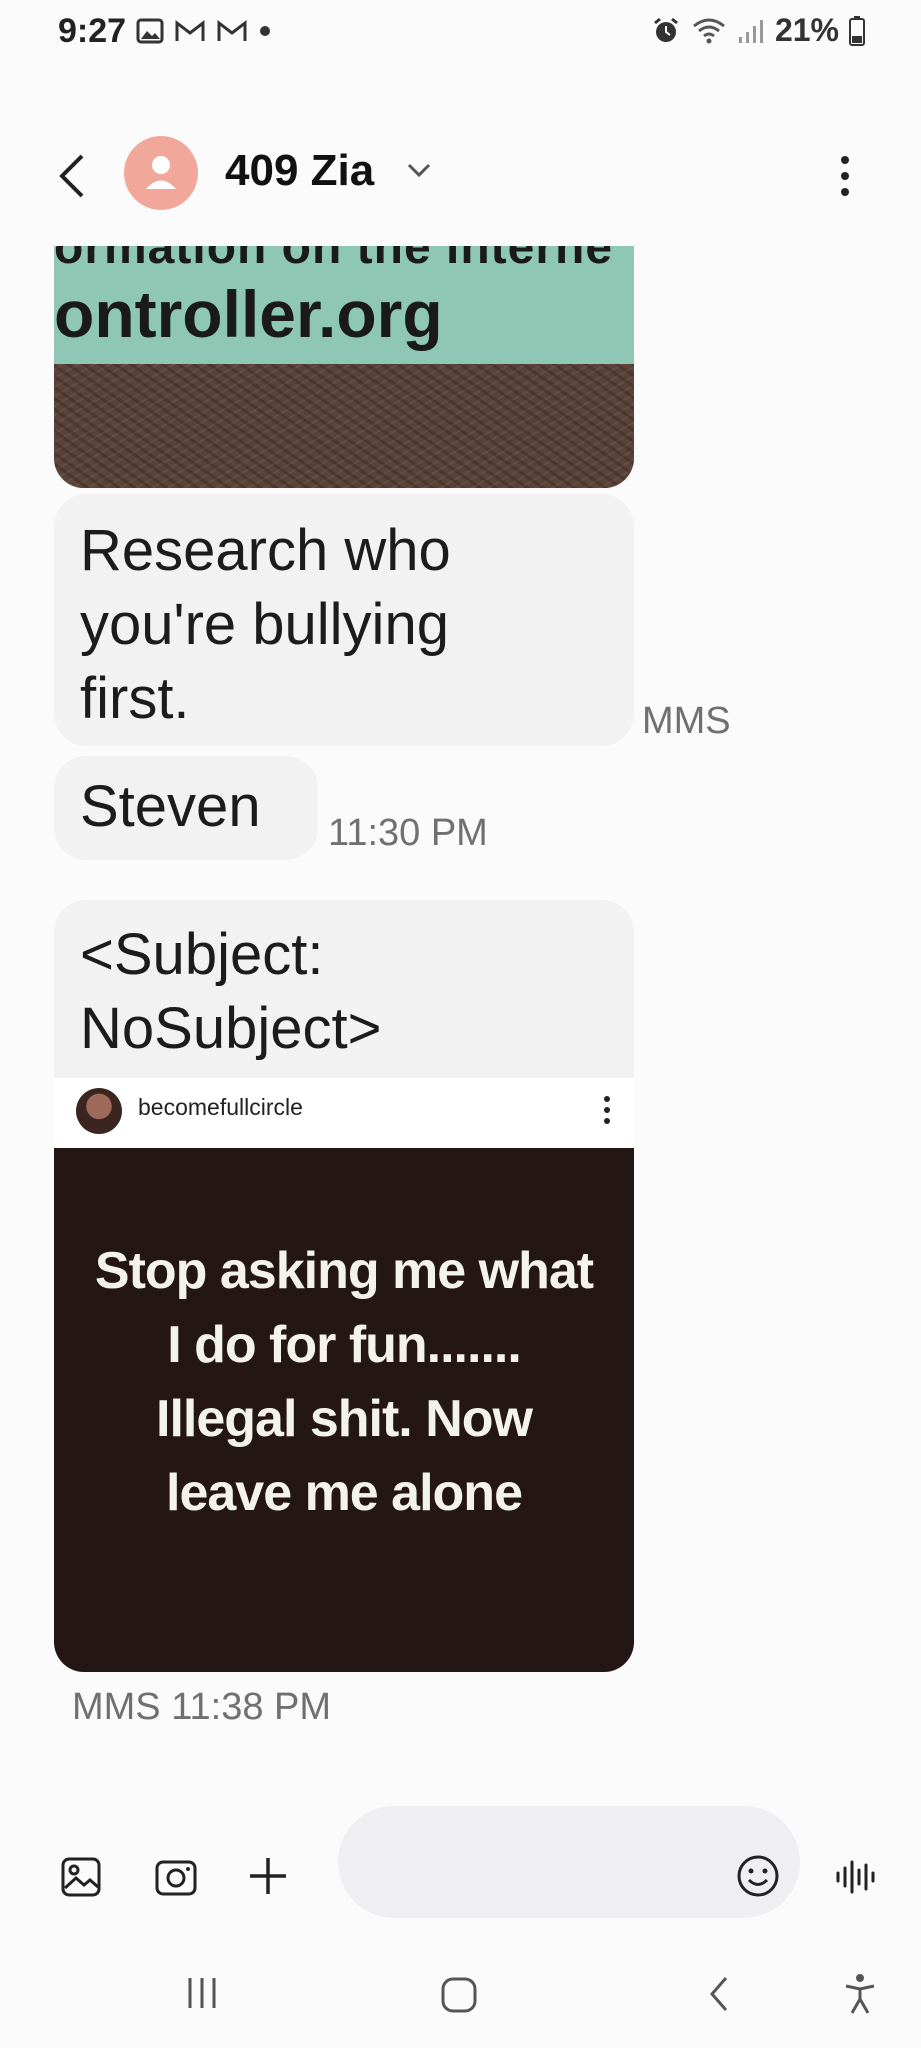 This screenshot has height=2048, width=921. Describe the element at coordinates (265, 31) in the screenshot. I see `dot-icon` at that location.